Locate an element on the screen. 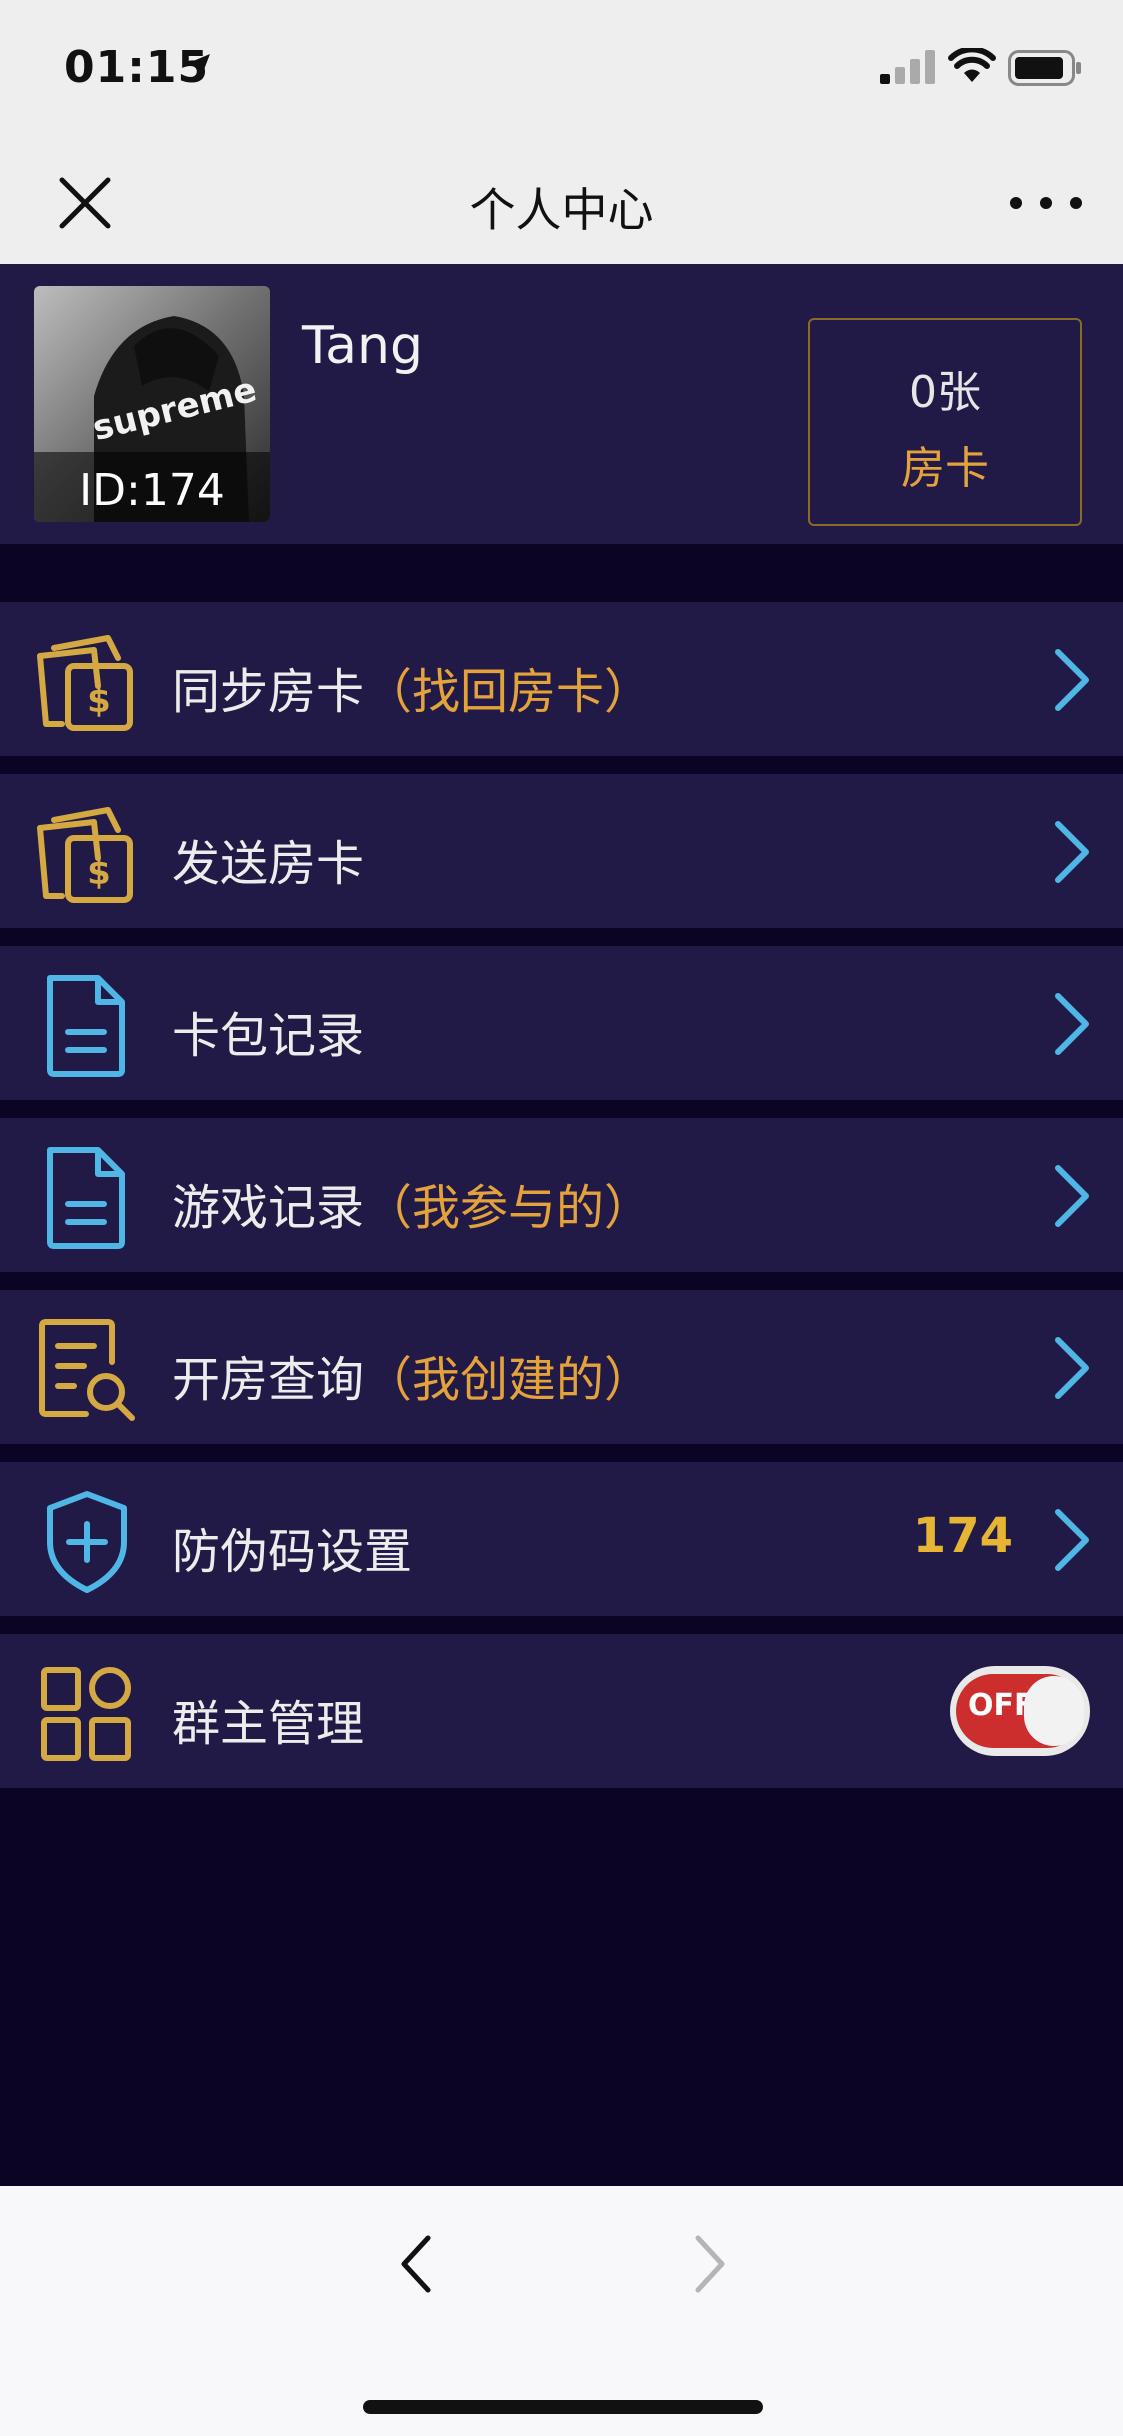 The height and width of the screenshot is (2436, 1123). menu-item-label: 卡包记录 is located at coordinates (268, 1036).